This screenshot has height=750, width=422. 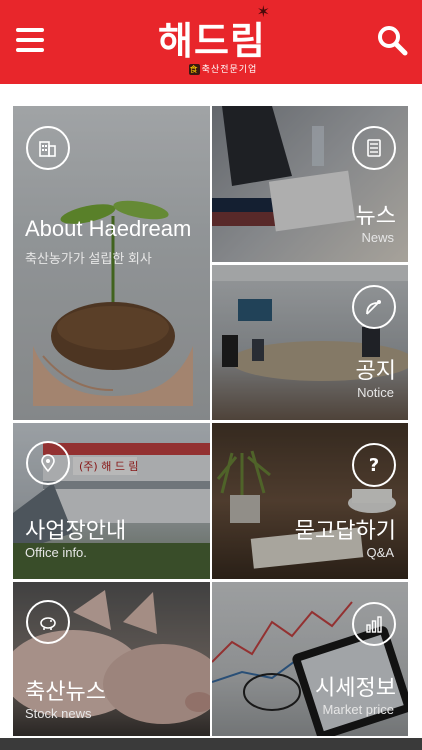 What do you see at coordinates (345, 530) in the screenshot?
I see `tile-title: 묻고답하기` at bounding box center [345, 530].